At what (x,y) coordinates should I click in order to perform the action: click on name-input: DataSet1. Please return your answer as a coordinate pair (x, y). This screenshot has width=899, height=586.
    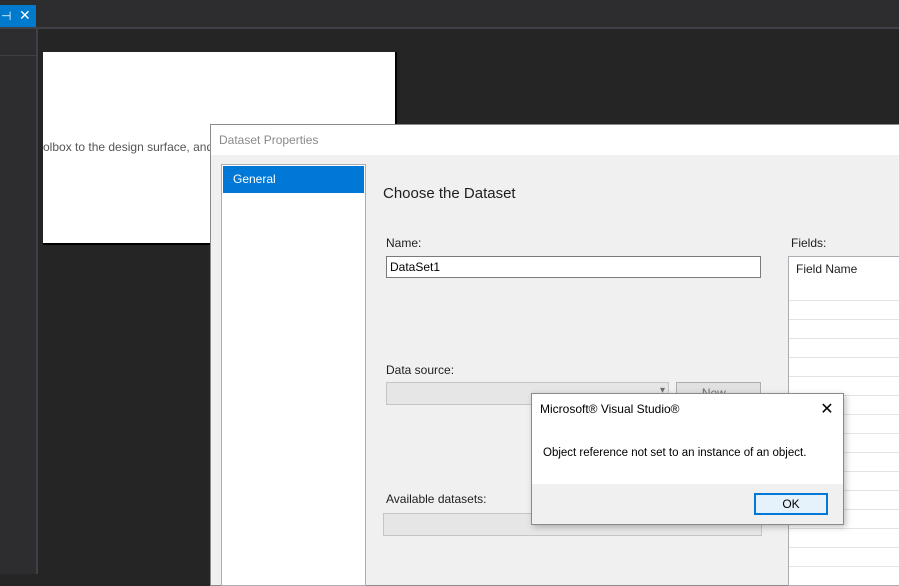
    Looking at the image, I should click on (573, 267).